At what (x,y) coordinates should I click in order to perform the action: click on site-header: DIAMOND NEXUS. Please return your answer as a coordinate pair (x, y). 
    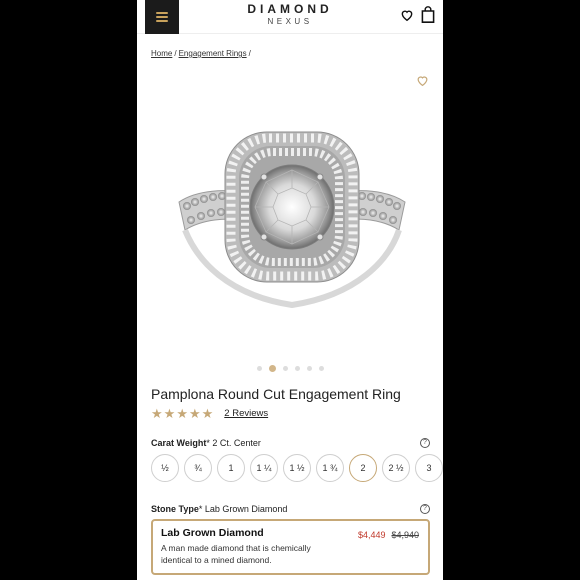
    Looking at the image, I should click on (290, 17).